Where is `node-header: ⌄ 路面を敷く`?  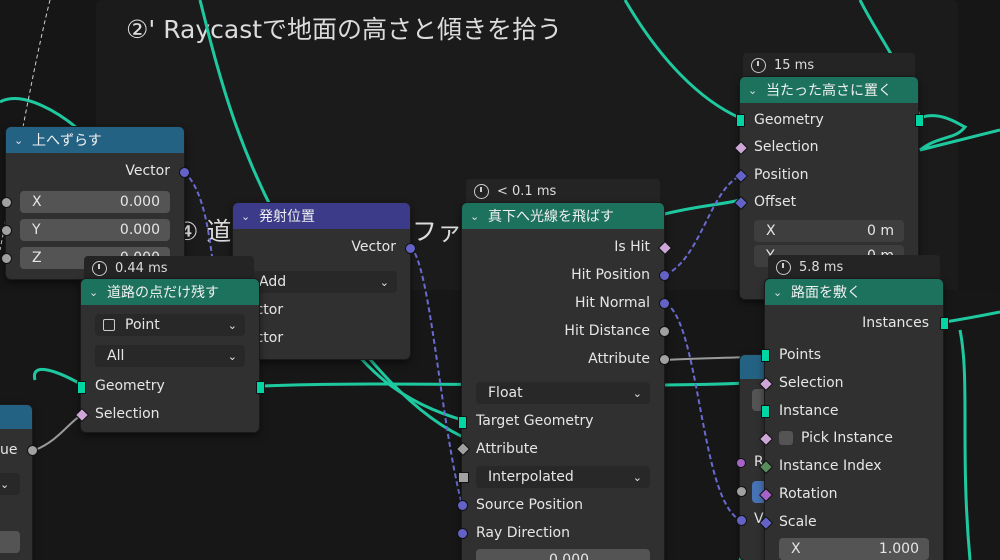 node-header: ⌄ 路面を敷く is located at coordinates (854, 292).